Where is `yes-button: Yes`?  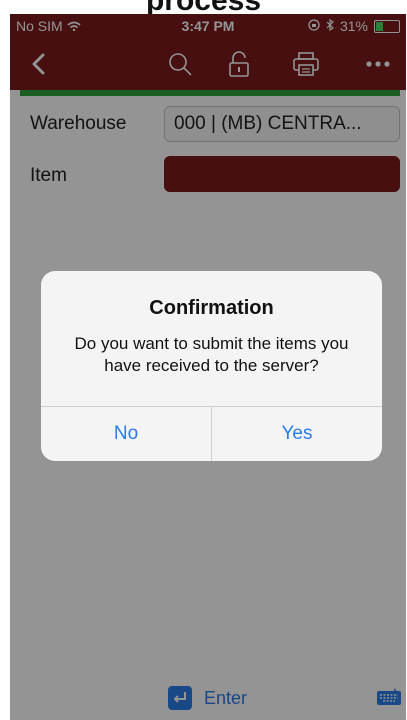 yes-button: Yes is located at coordinates (297, 434).